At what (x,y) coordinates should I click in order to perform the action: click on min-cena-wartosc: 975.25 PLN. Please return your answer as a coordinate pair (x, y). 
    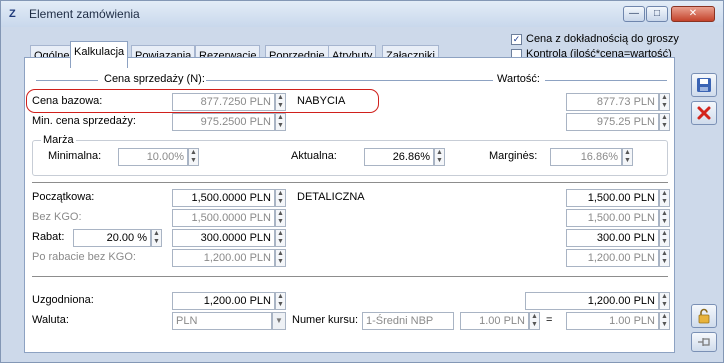
    Looking at the image, I should click on (612, 122).